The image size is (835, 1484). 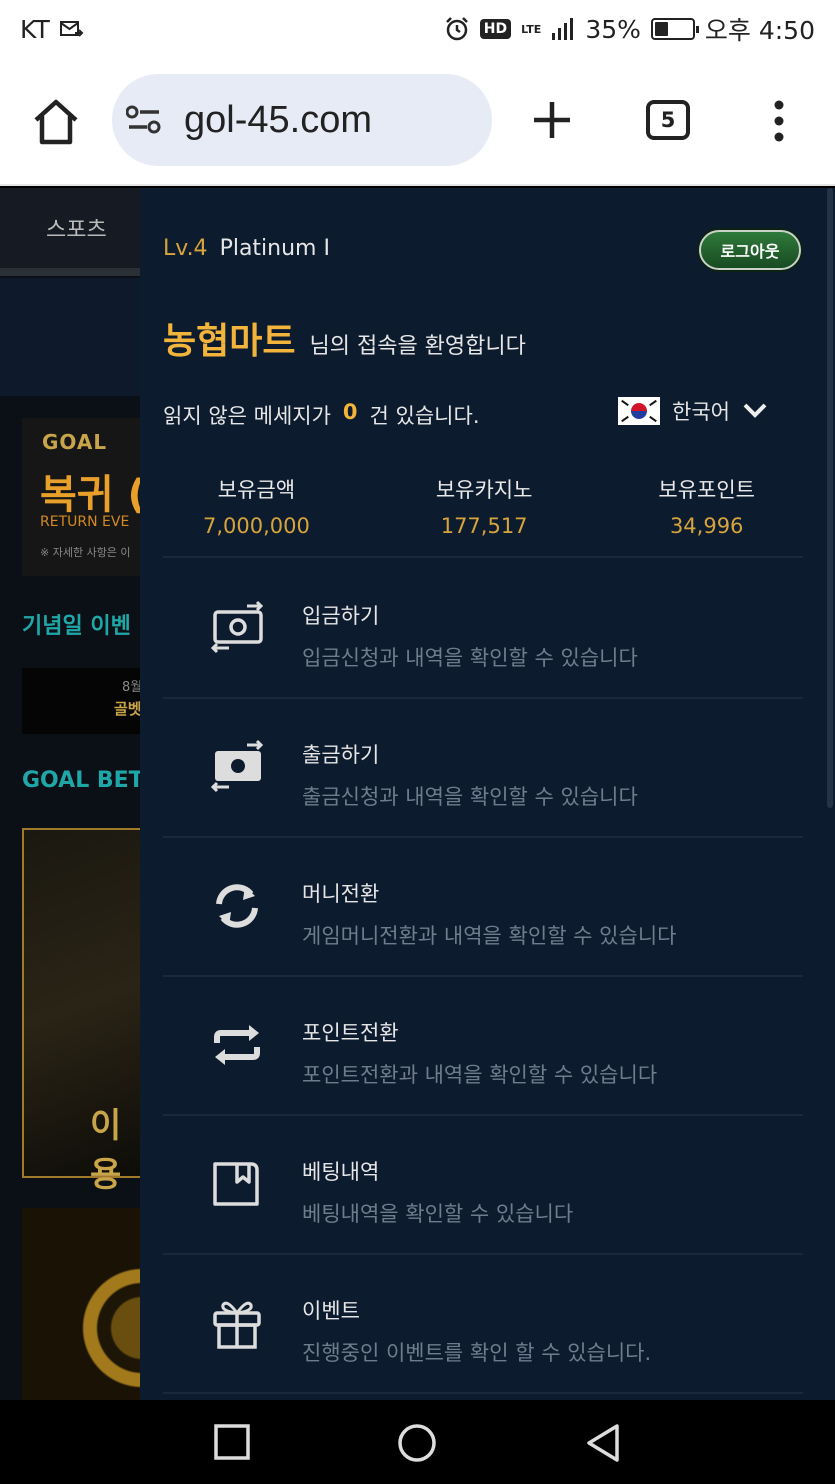 I want to click on lte-label: LTE, so click(x=531, y=29).